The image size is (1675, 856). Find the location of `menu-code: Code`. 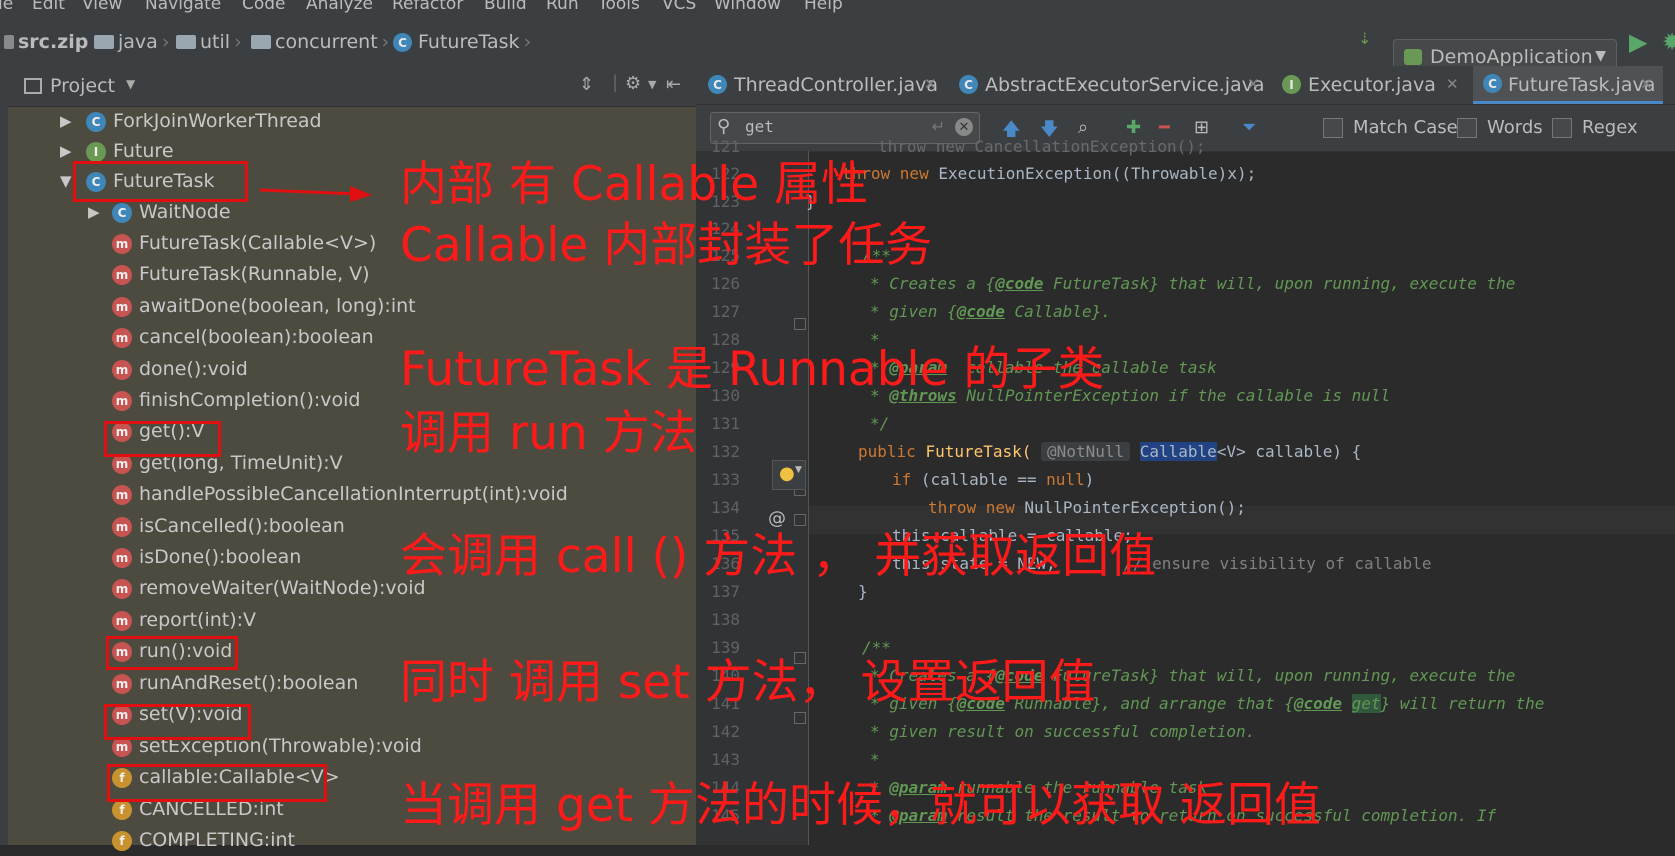

menu-code: Code is located at coordinates (264, 7).